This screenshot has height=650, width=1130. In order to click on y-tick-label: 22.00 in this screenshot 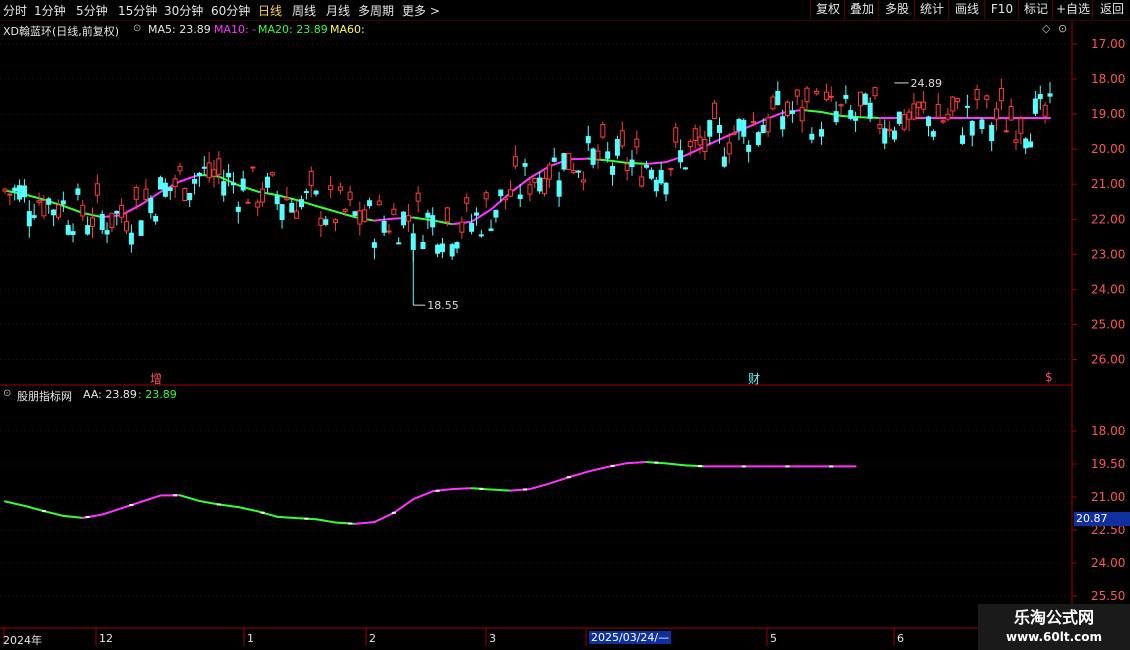, I will do `click(1108, 219)`.